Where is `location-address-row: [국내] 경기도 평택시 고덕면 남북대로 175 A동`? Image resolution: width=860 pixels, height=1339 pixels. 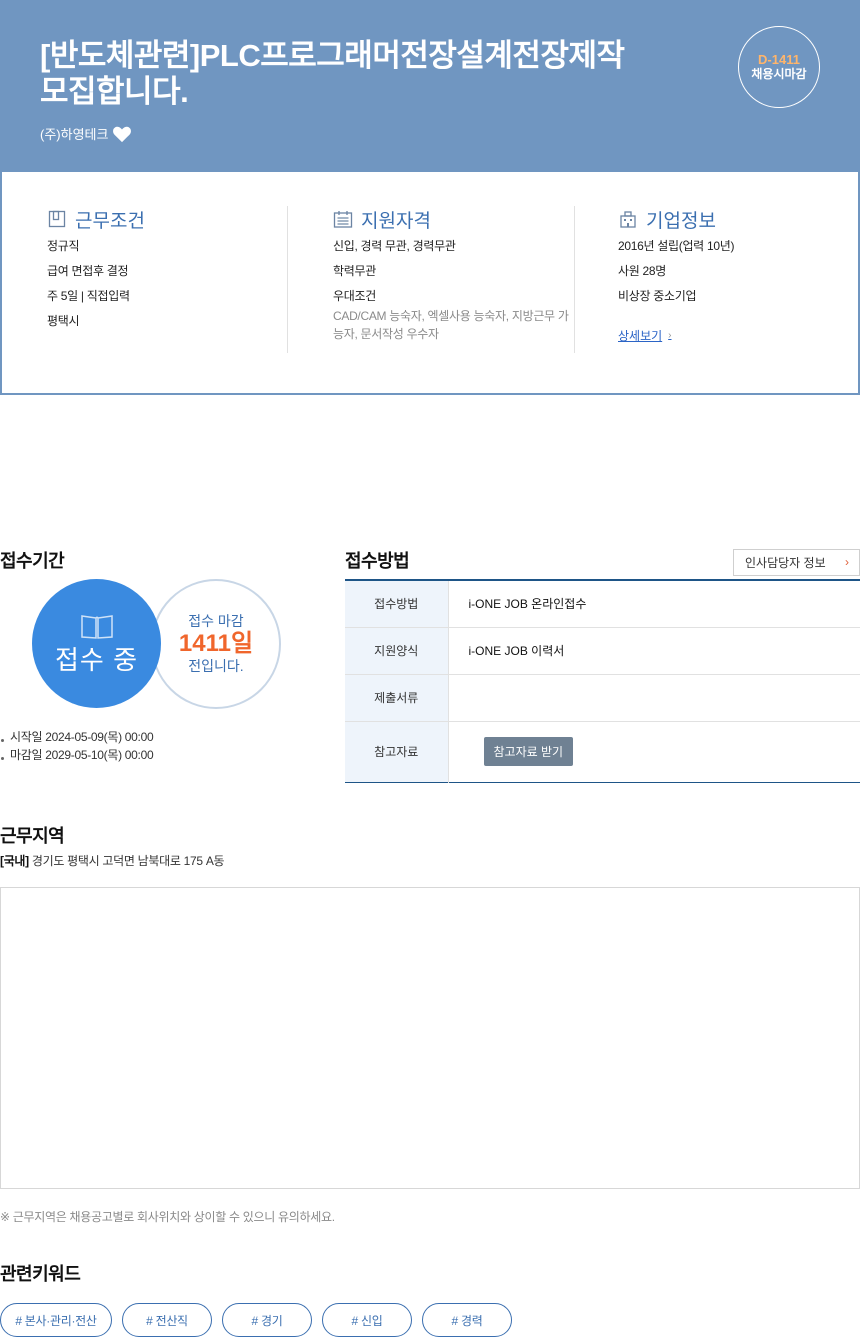 location-address-row: [국내] 경기도 평택시 고덕면 남북대로 175 A동 is located at coordinates (112, 860).